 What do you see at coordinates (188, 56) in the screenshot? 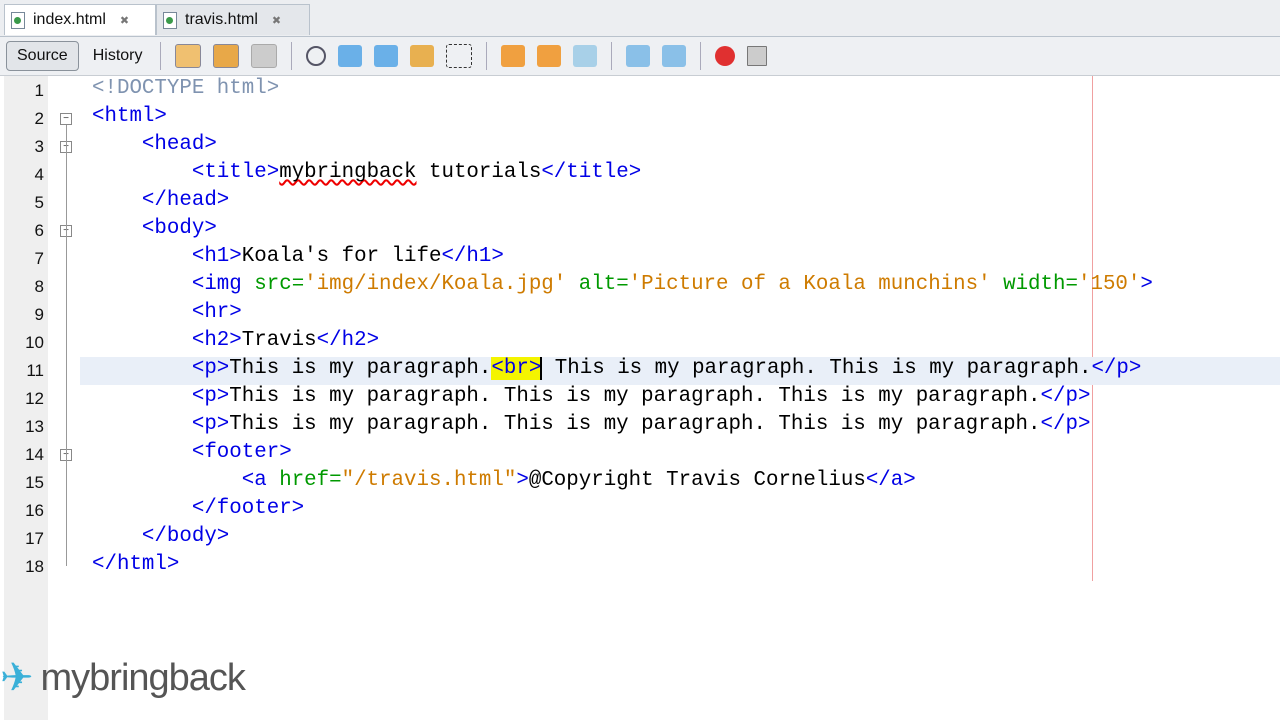
I see `last-edit-icon` at bounding box center [188, 56].